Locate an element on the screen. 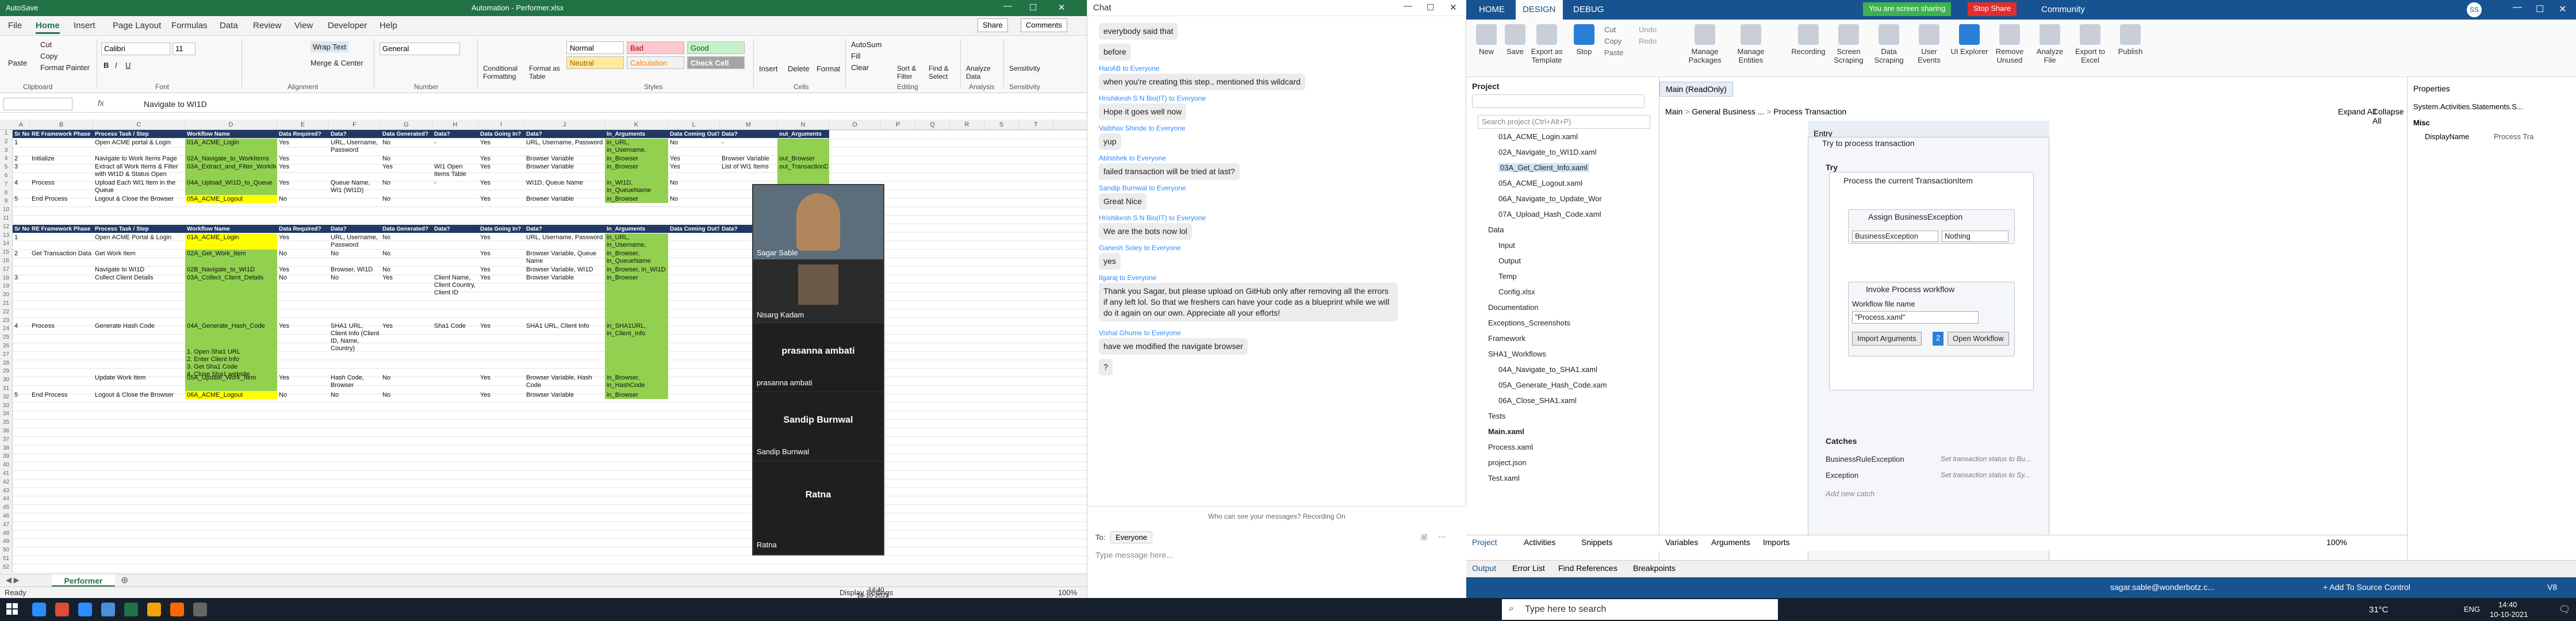 This screenshot has width=2576, height=621. underline-button: U is located at coordinates (128, 65).